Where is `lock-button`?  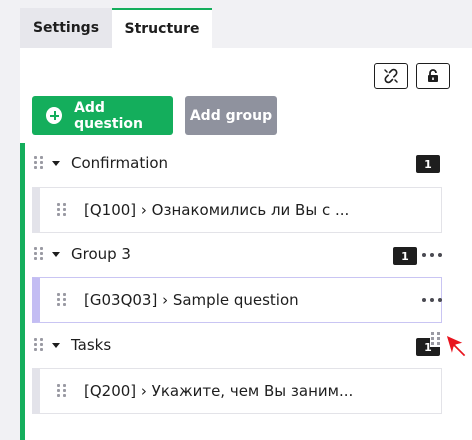 lock-button is located at coordinates (433, 76).